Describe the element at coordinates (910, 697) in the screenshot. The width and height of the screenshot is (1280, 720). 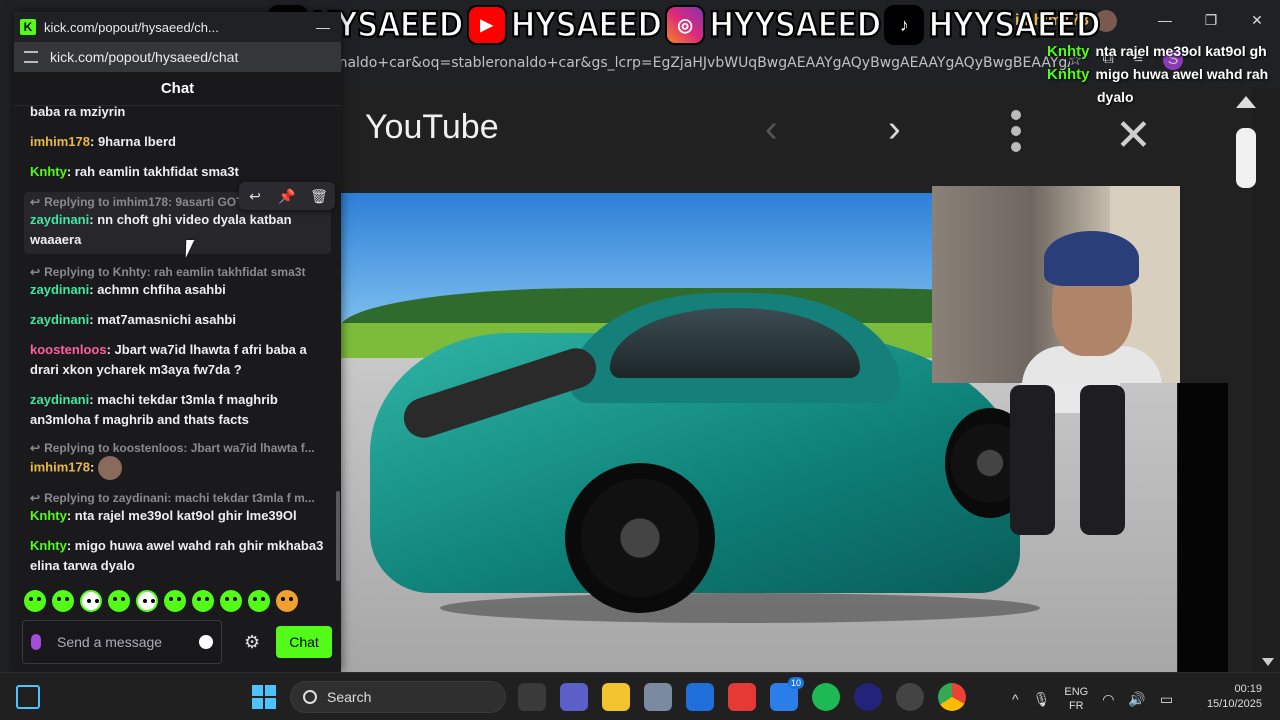
I see `obs-icon` at that location.